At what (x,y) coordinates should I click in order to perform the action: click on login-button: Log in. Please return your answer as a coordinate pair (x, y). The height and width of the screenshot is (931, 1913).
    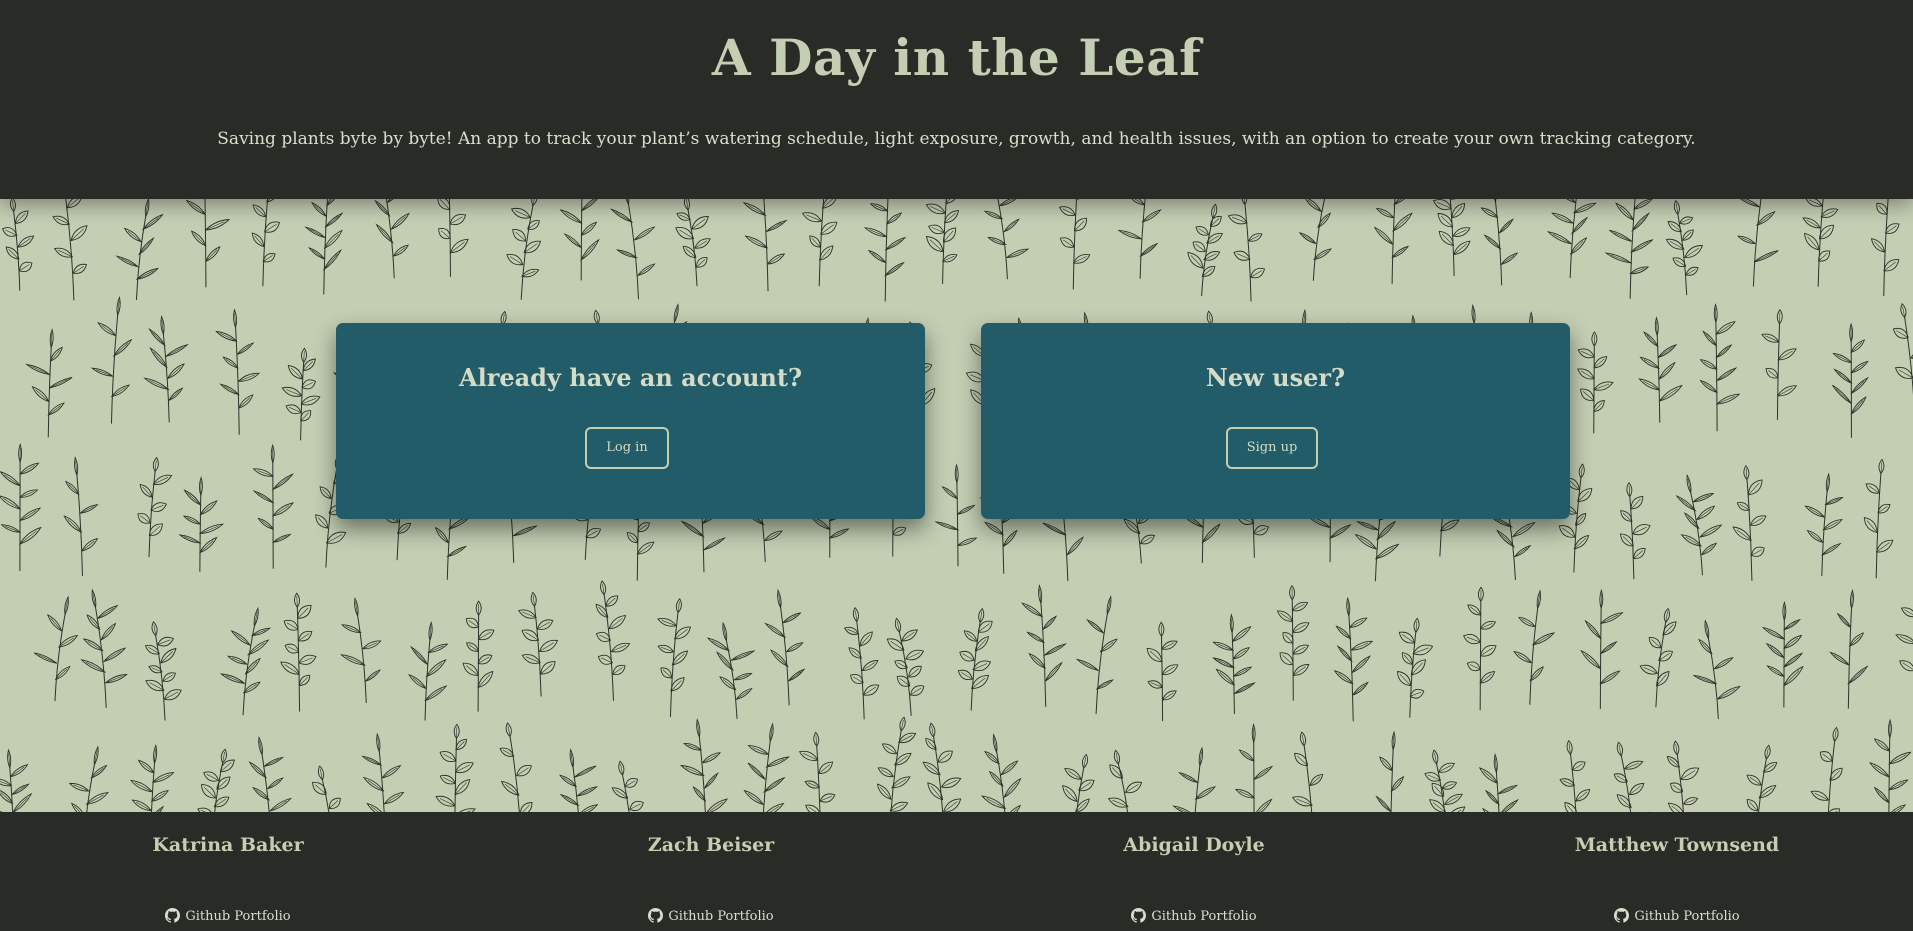
    Looking at the image, I should click on (627, 448).